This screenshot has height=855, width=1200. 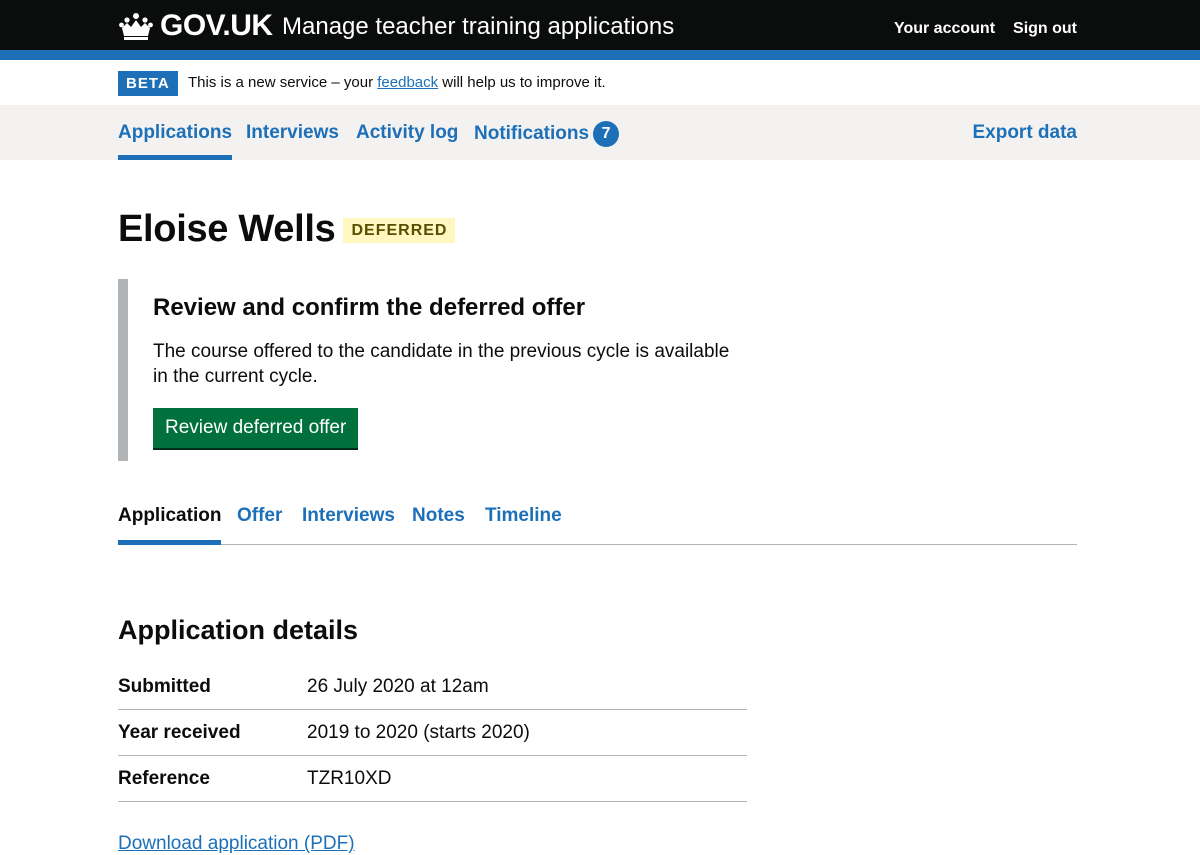 I want to click on feedback-link: feedback, so click(x=407, y=82).